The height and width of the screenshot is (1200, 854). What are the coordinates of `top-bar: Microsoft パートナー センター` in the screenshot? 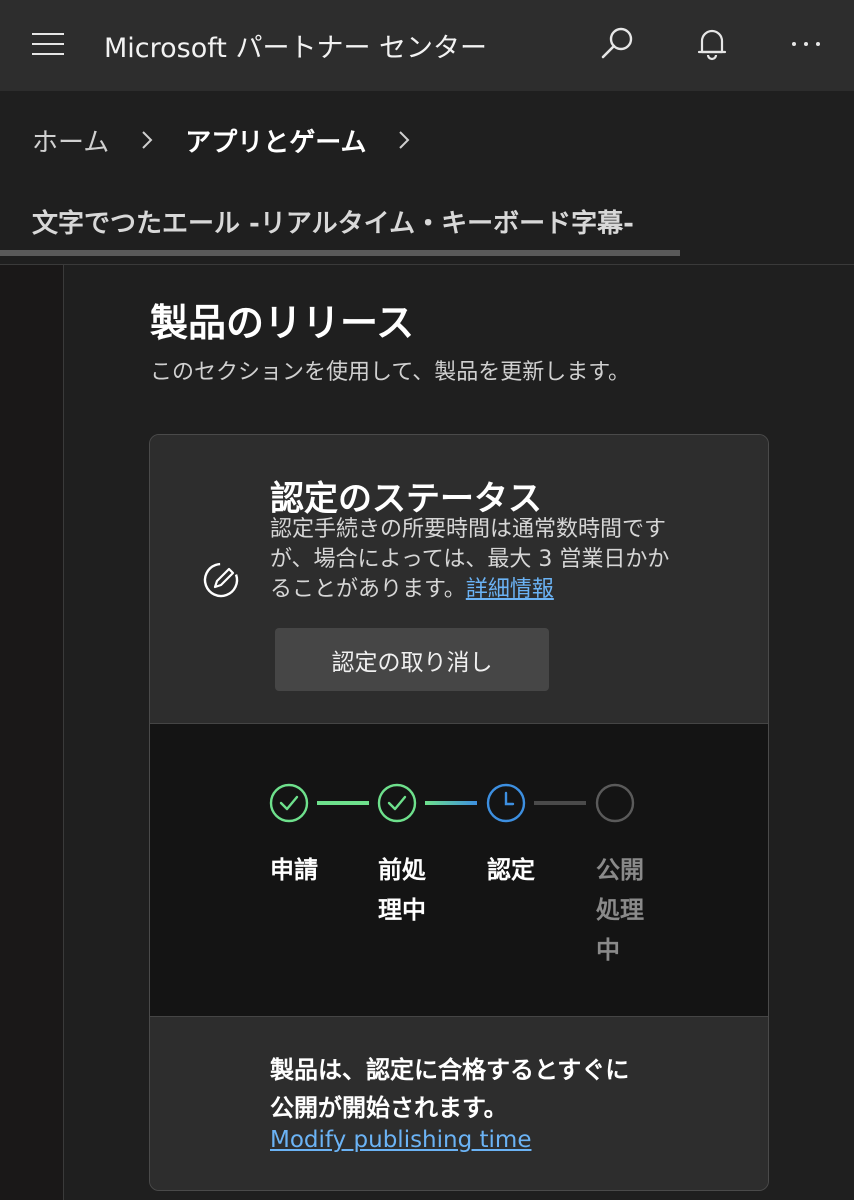 It's located at (427, 45).